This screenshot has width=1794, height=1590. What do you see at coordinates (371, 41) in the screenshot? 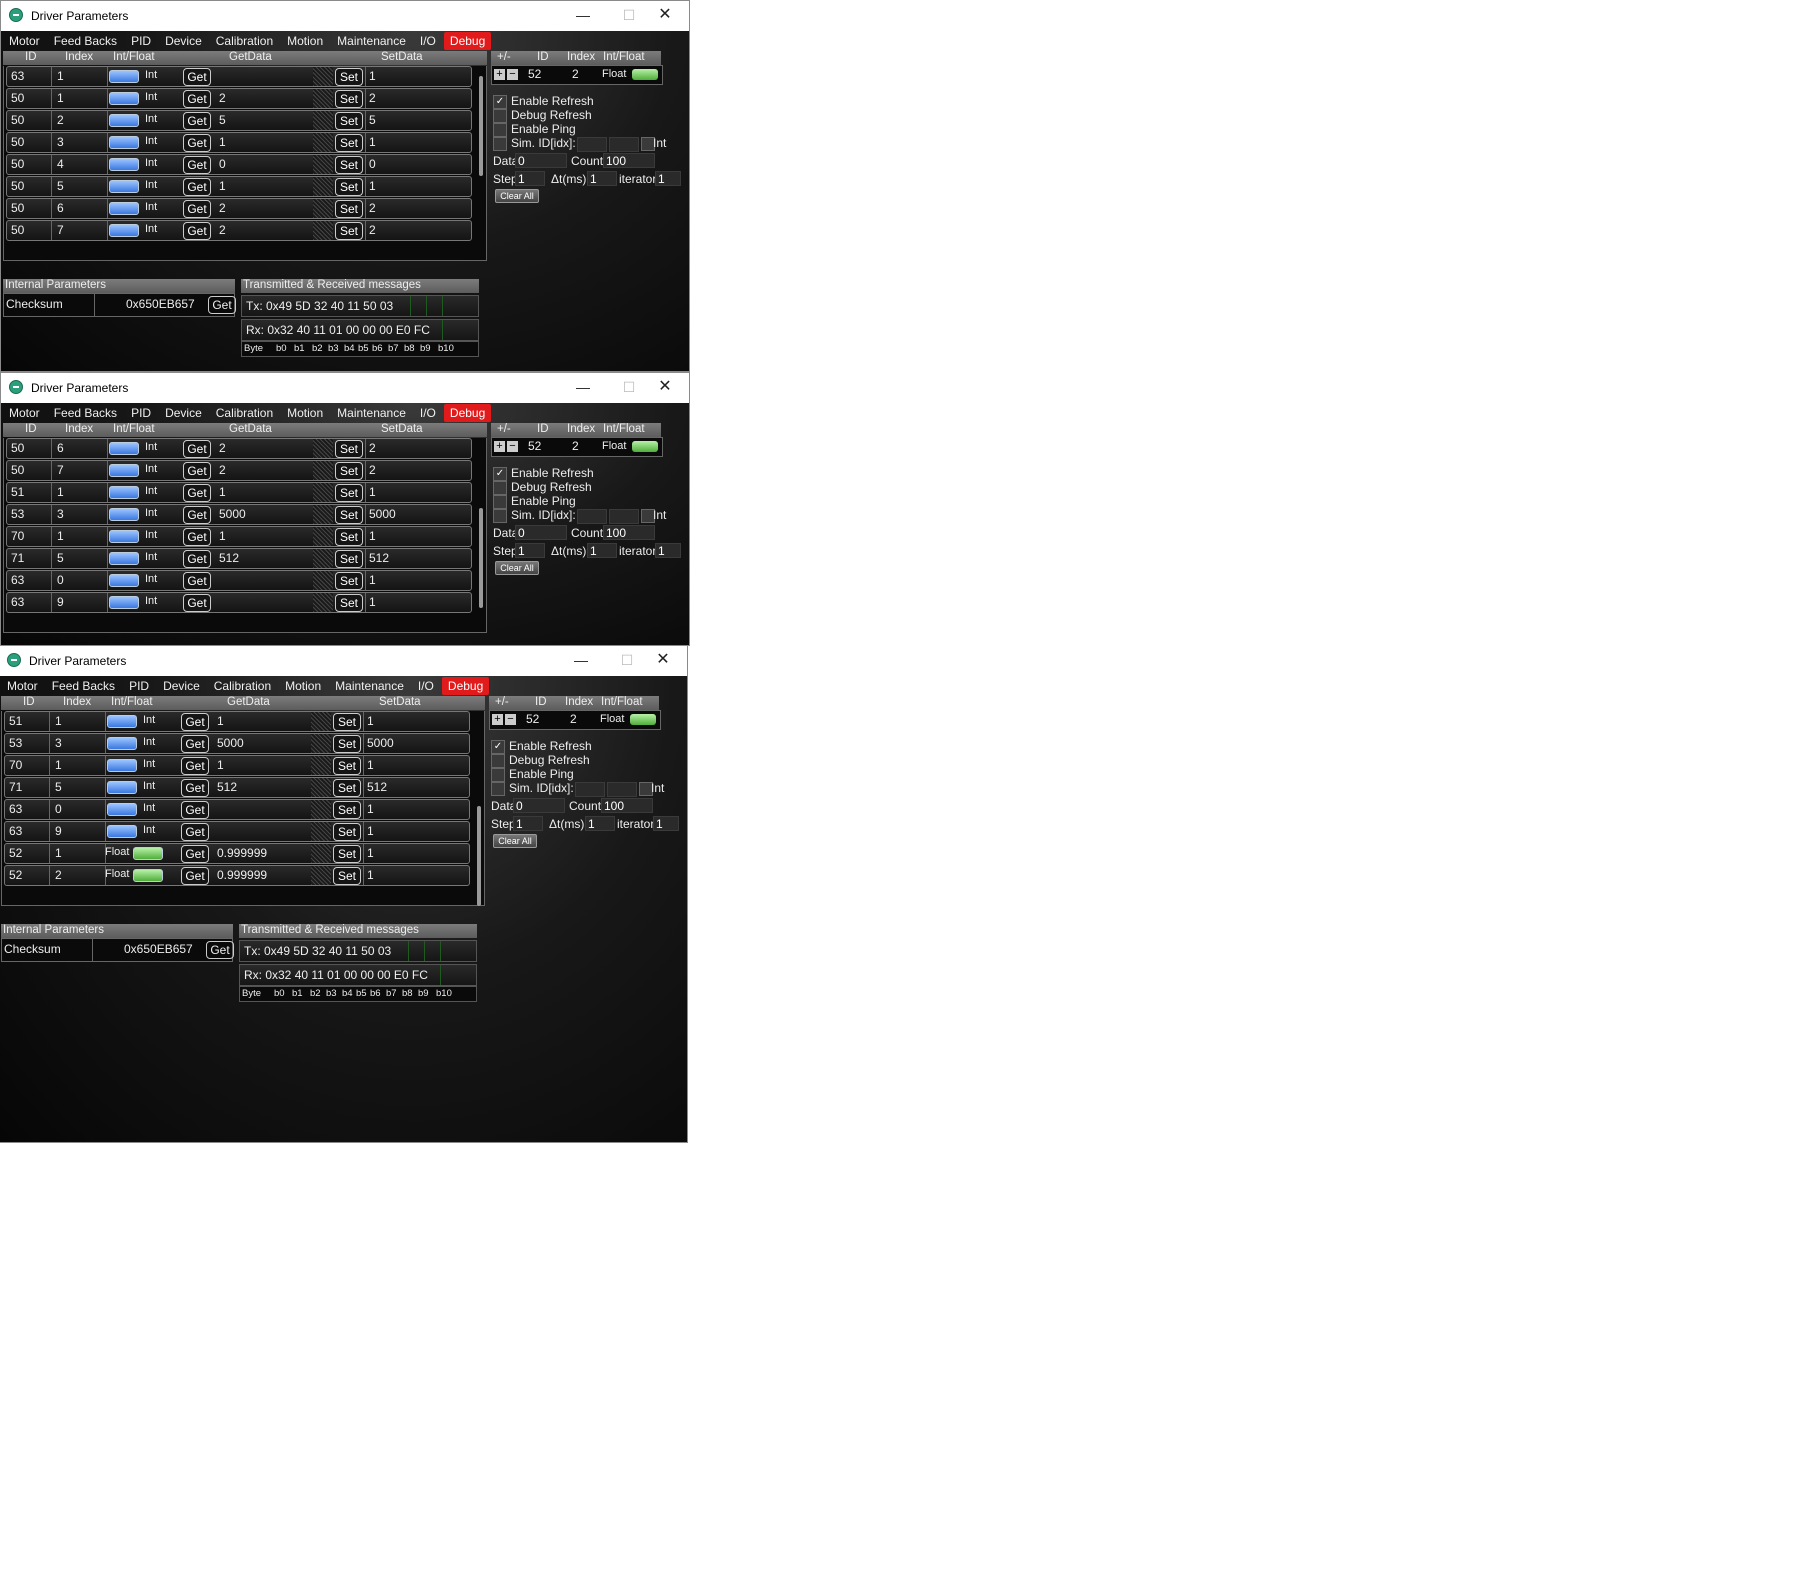
I see `menu-maintenance: Maintenance` at bounding box center [371, 41].